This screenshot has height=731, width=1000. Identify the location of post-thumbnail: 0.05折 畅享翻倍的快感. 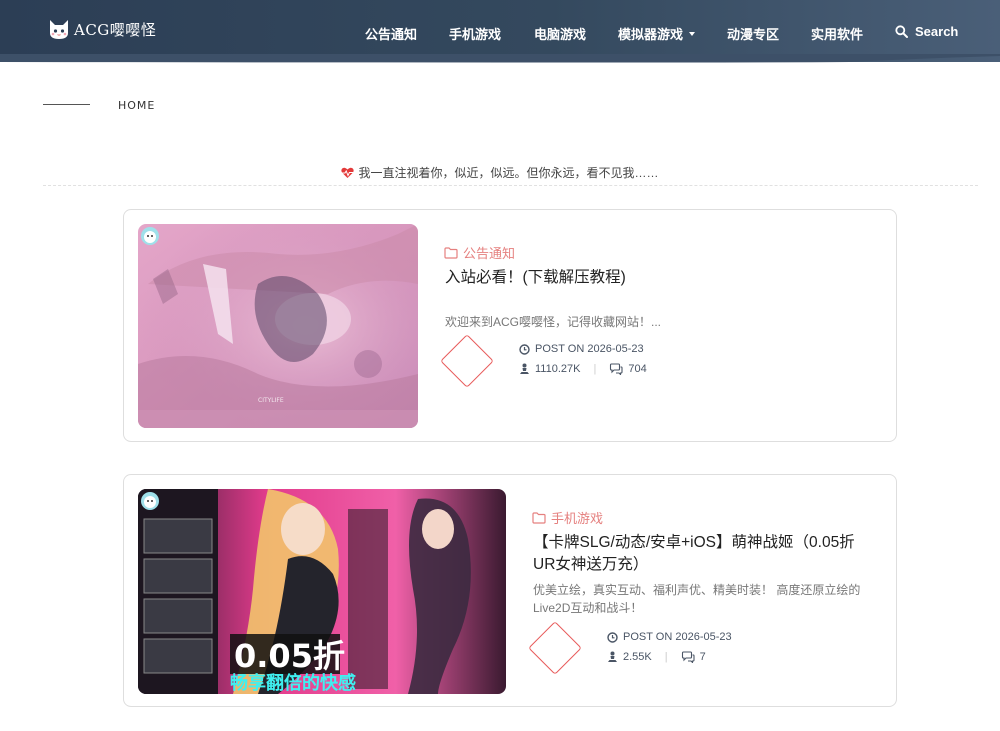
(322, 591).